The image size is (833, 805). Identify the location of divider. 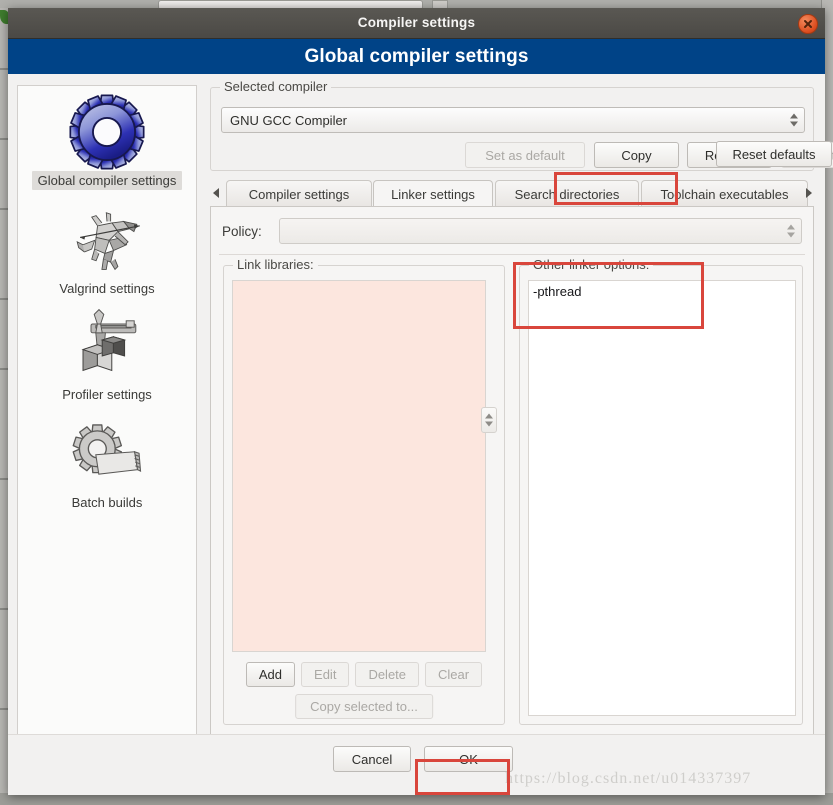
(512, 254).